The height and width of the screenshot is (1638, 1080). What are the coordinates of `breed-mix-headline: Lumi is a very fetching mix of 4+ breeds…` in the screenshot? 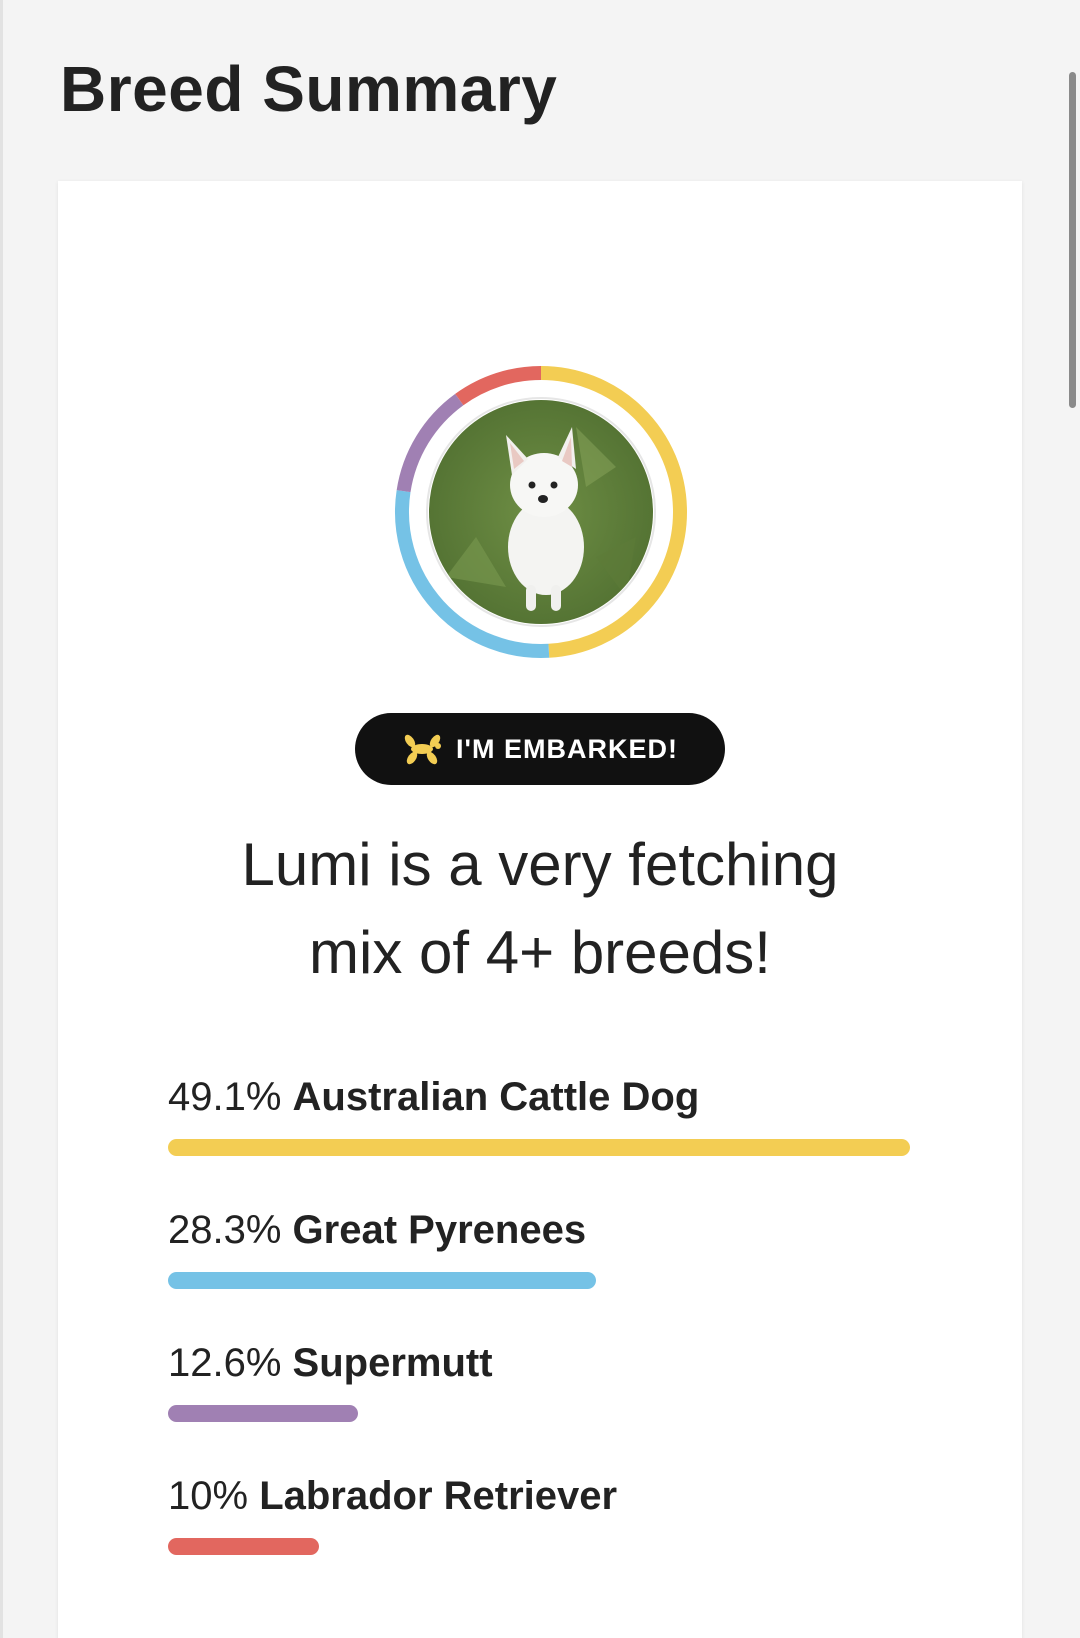 It's located at (540, 909).